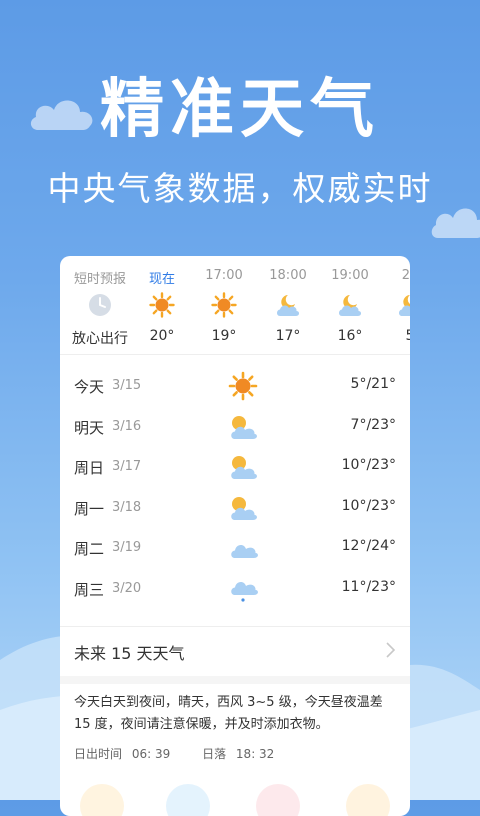 The width and height of the screenshot is (480, 816). I want to click on hero-subtitle: 中央气象数据，权威实时, so click(240, 188).